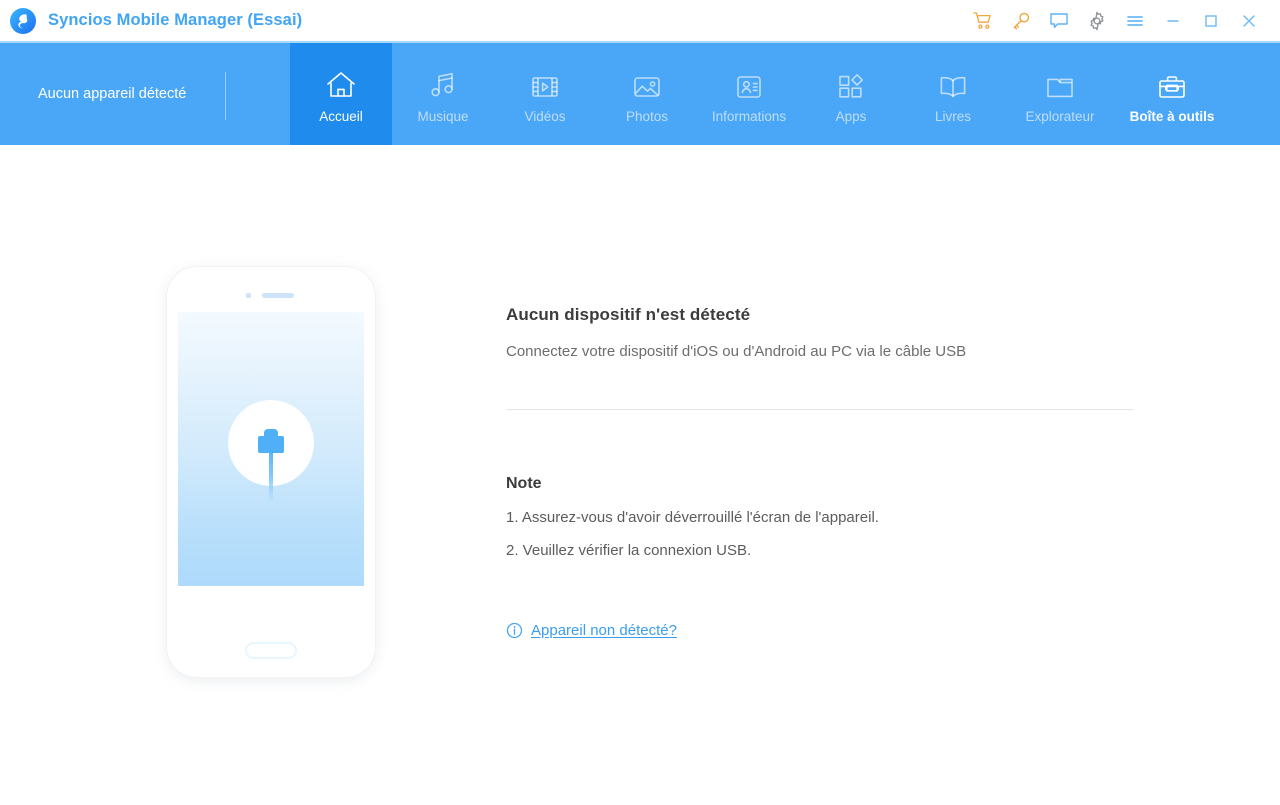  Describe the element at coordinates (647, 82) in the screenshot. I see `photo-icon` at that location.